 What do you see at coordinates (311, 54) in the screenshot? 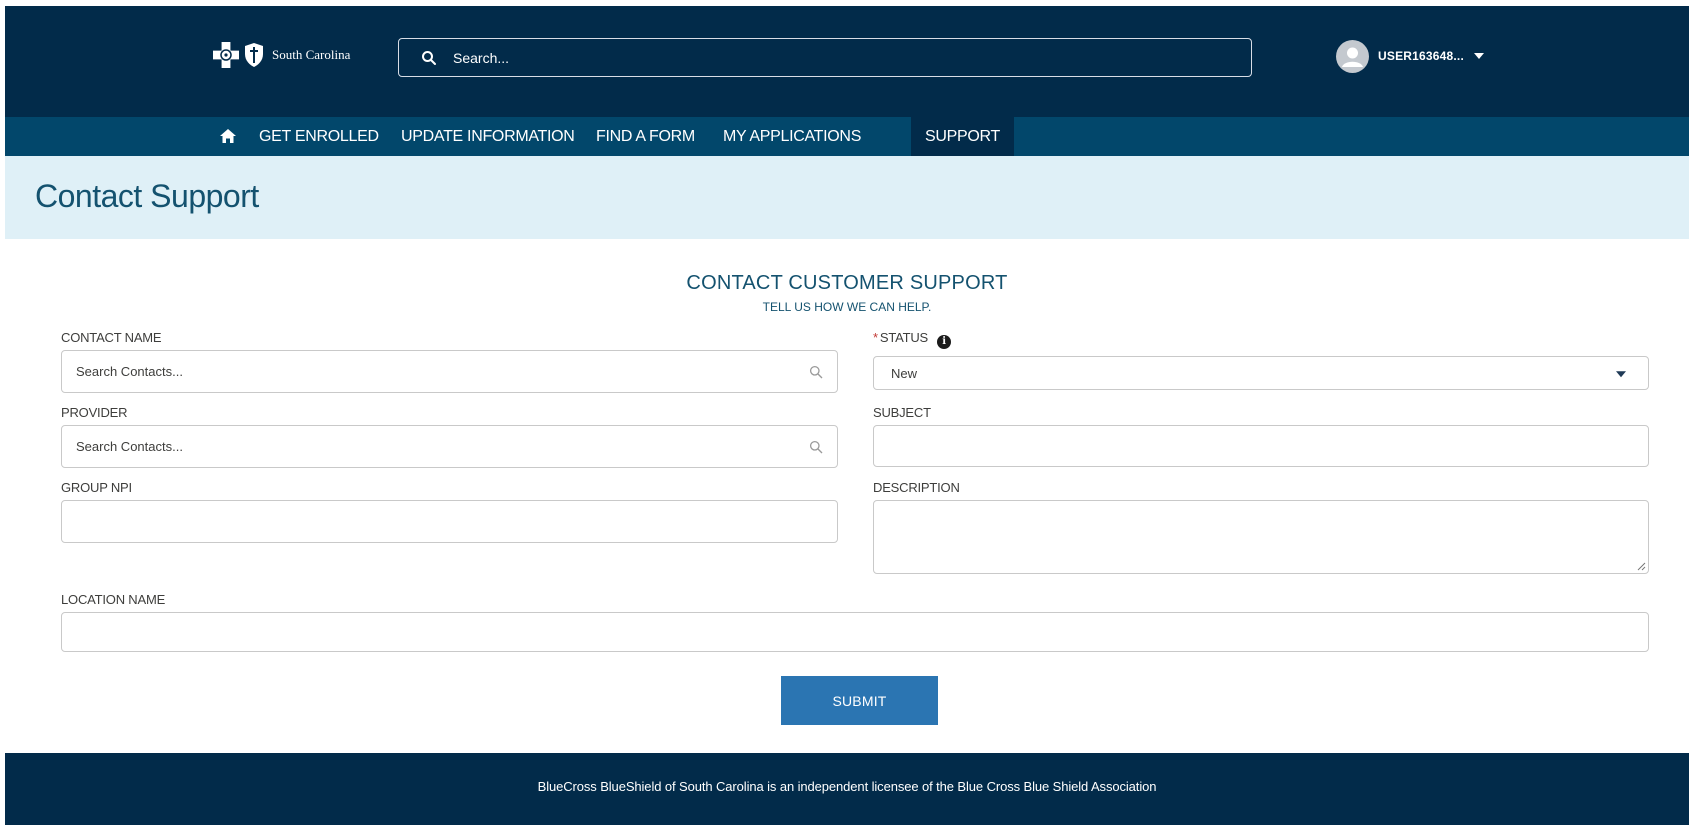
I see `brand-name: South Carolina` at bounding box center [311, 54].